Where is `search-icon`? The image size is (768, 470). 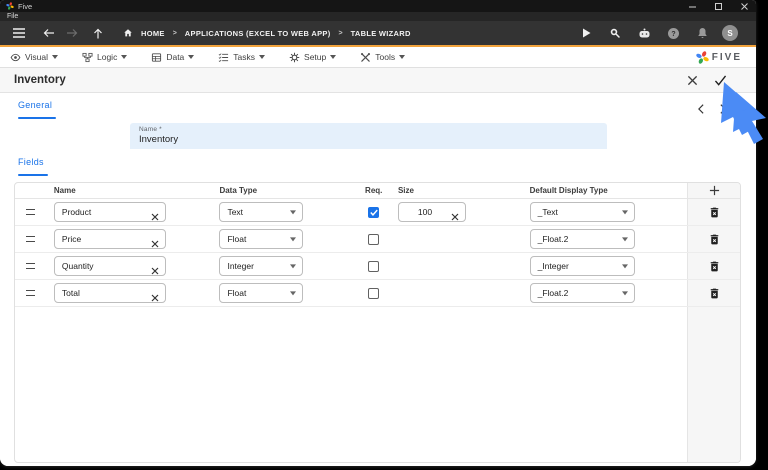
search-icon is located at coordinates (615, 33).